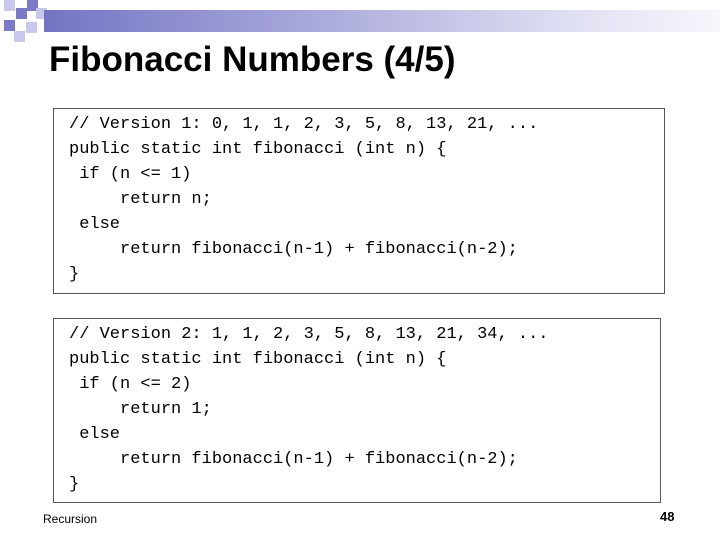 The image size is (720, 540). I want to click on code-line: if (n <= 1), so click(130, 174).